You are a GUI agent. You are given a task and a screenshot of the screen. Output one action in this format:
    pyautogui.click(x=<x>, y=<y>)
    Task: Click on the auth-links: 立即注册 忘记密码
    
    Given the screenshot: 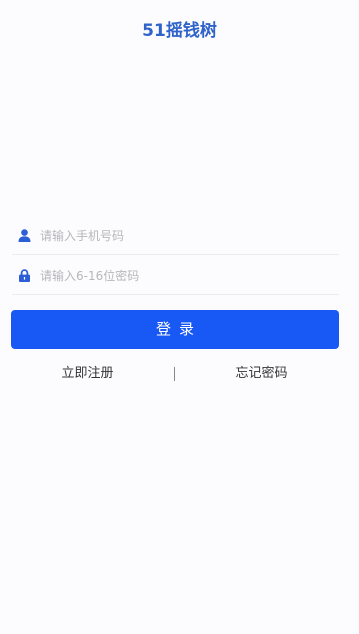 What is the action you would take?
    pyautogui.click(x=179, y=374)
    